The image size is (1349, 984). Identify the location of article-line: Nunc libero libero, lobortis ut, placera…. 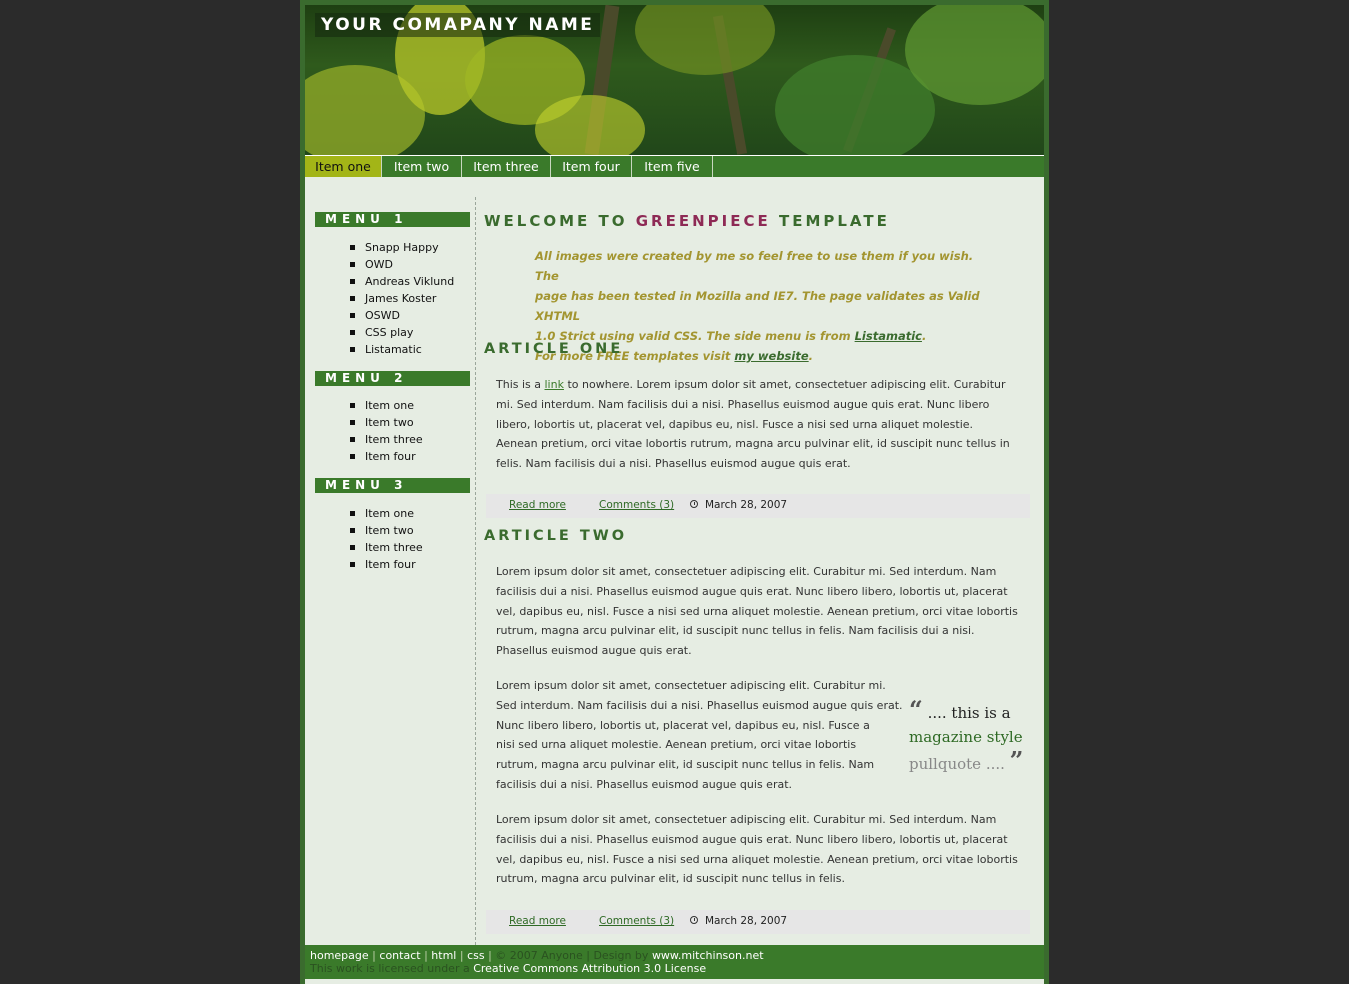
(683, 725).